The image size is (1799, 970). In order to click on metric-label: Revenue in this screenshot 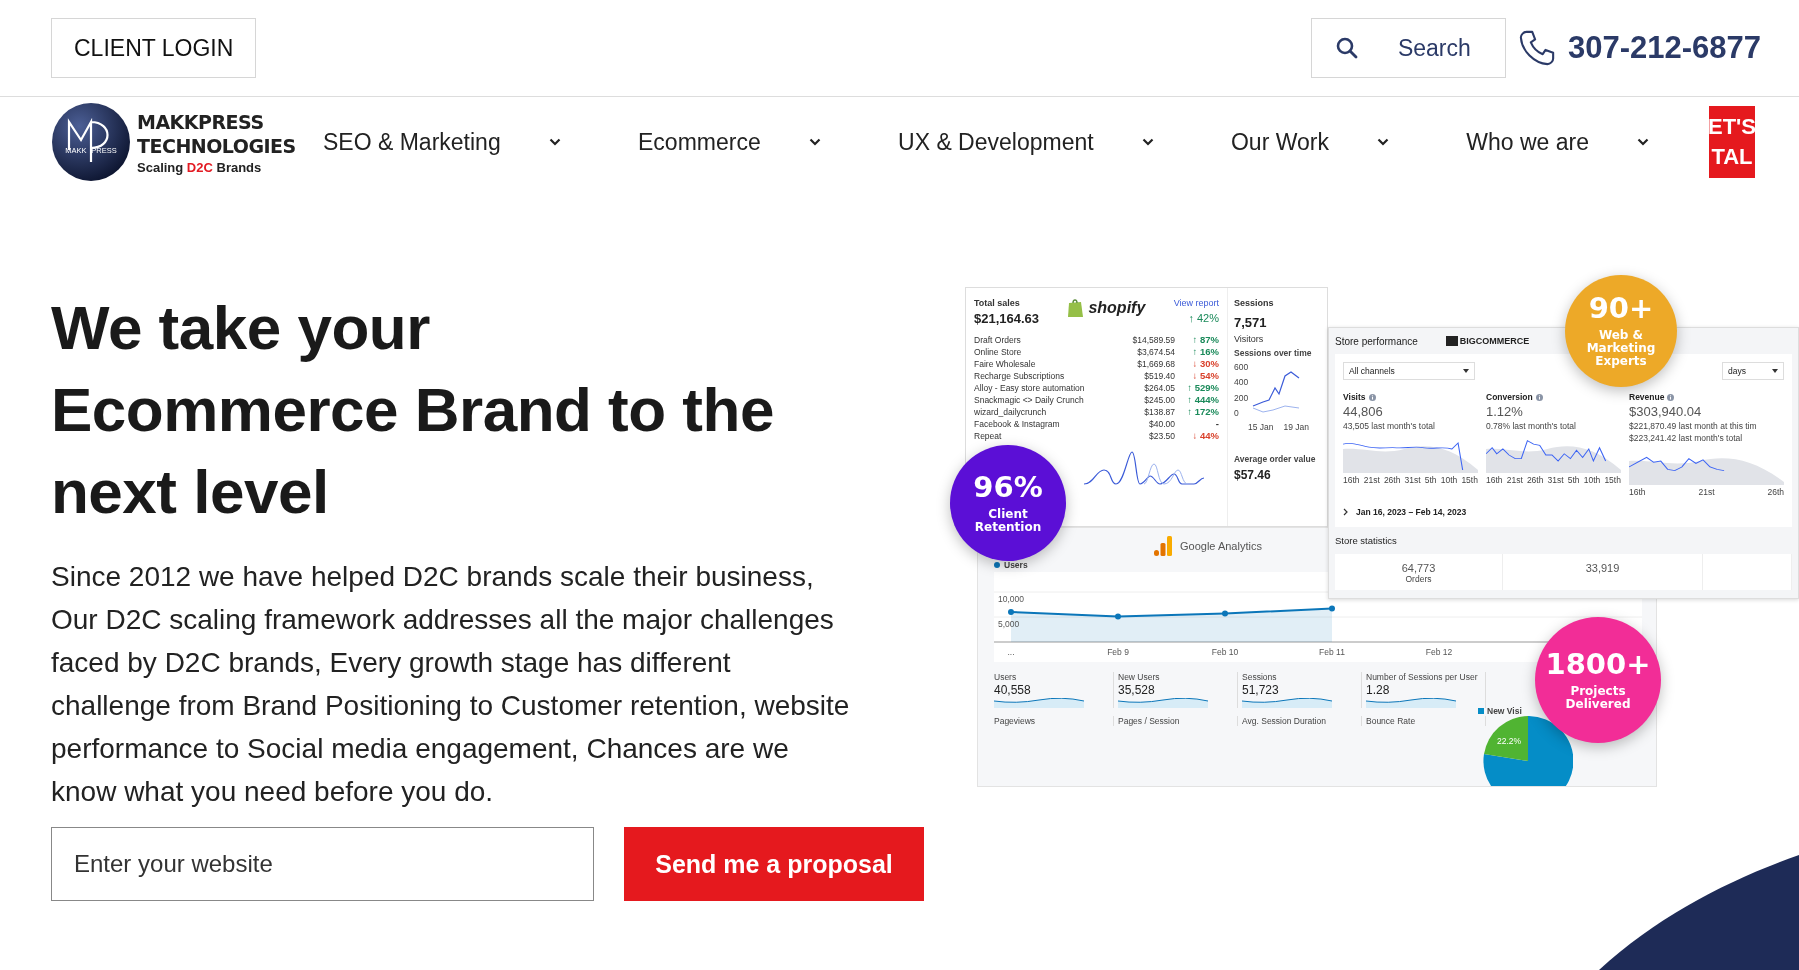, I will do `click(1647, 397)`.